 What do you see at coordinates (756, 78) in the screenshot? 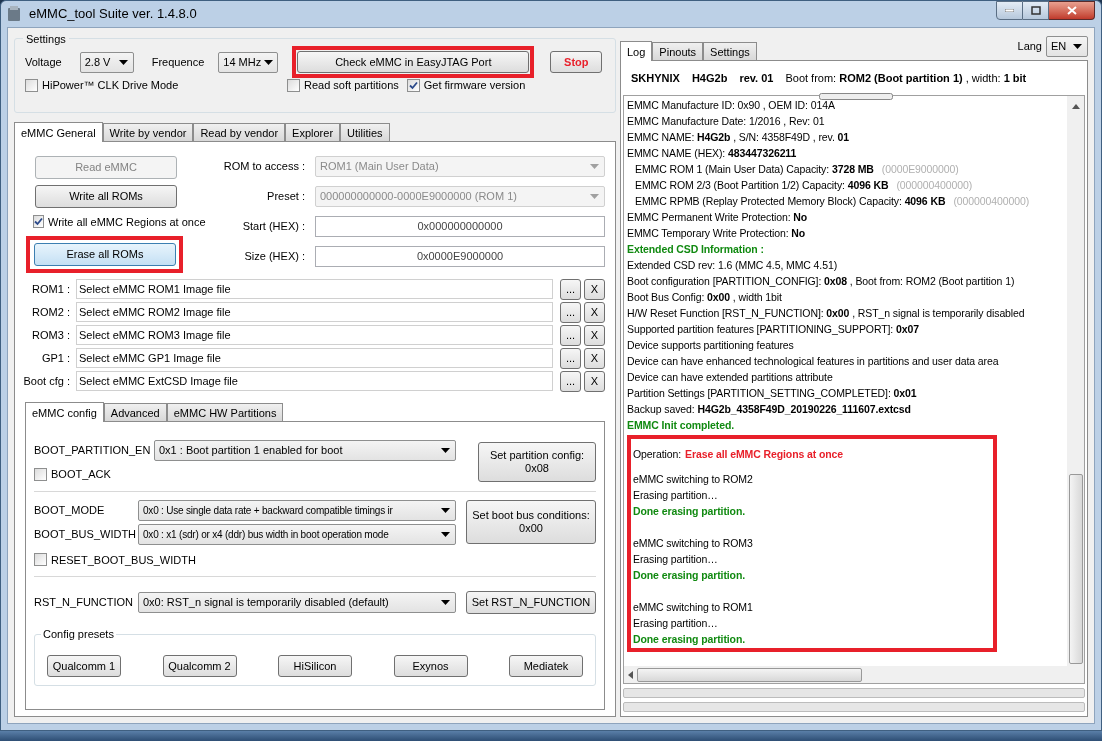
I see `device-info: rev. 01` at bounding box center [756, 78].